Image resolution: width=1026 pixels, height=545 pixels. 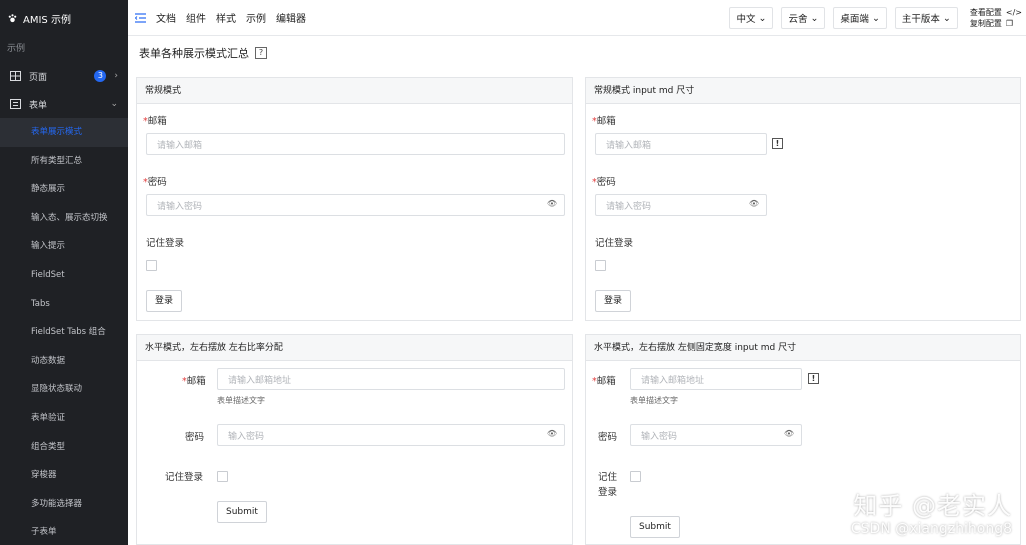 What do you see at coordinates (64, 531) in the screenshot?
I see `sidebar-subitem: 子表单` at bounding box center [64, 531].